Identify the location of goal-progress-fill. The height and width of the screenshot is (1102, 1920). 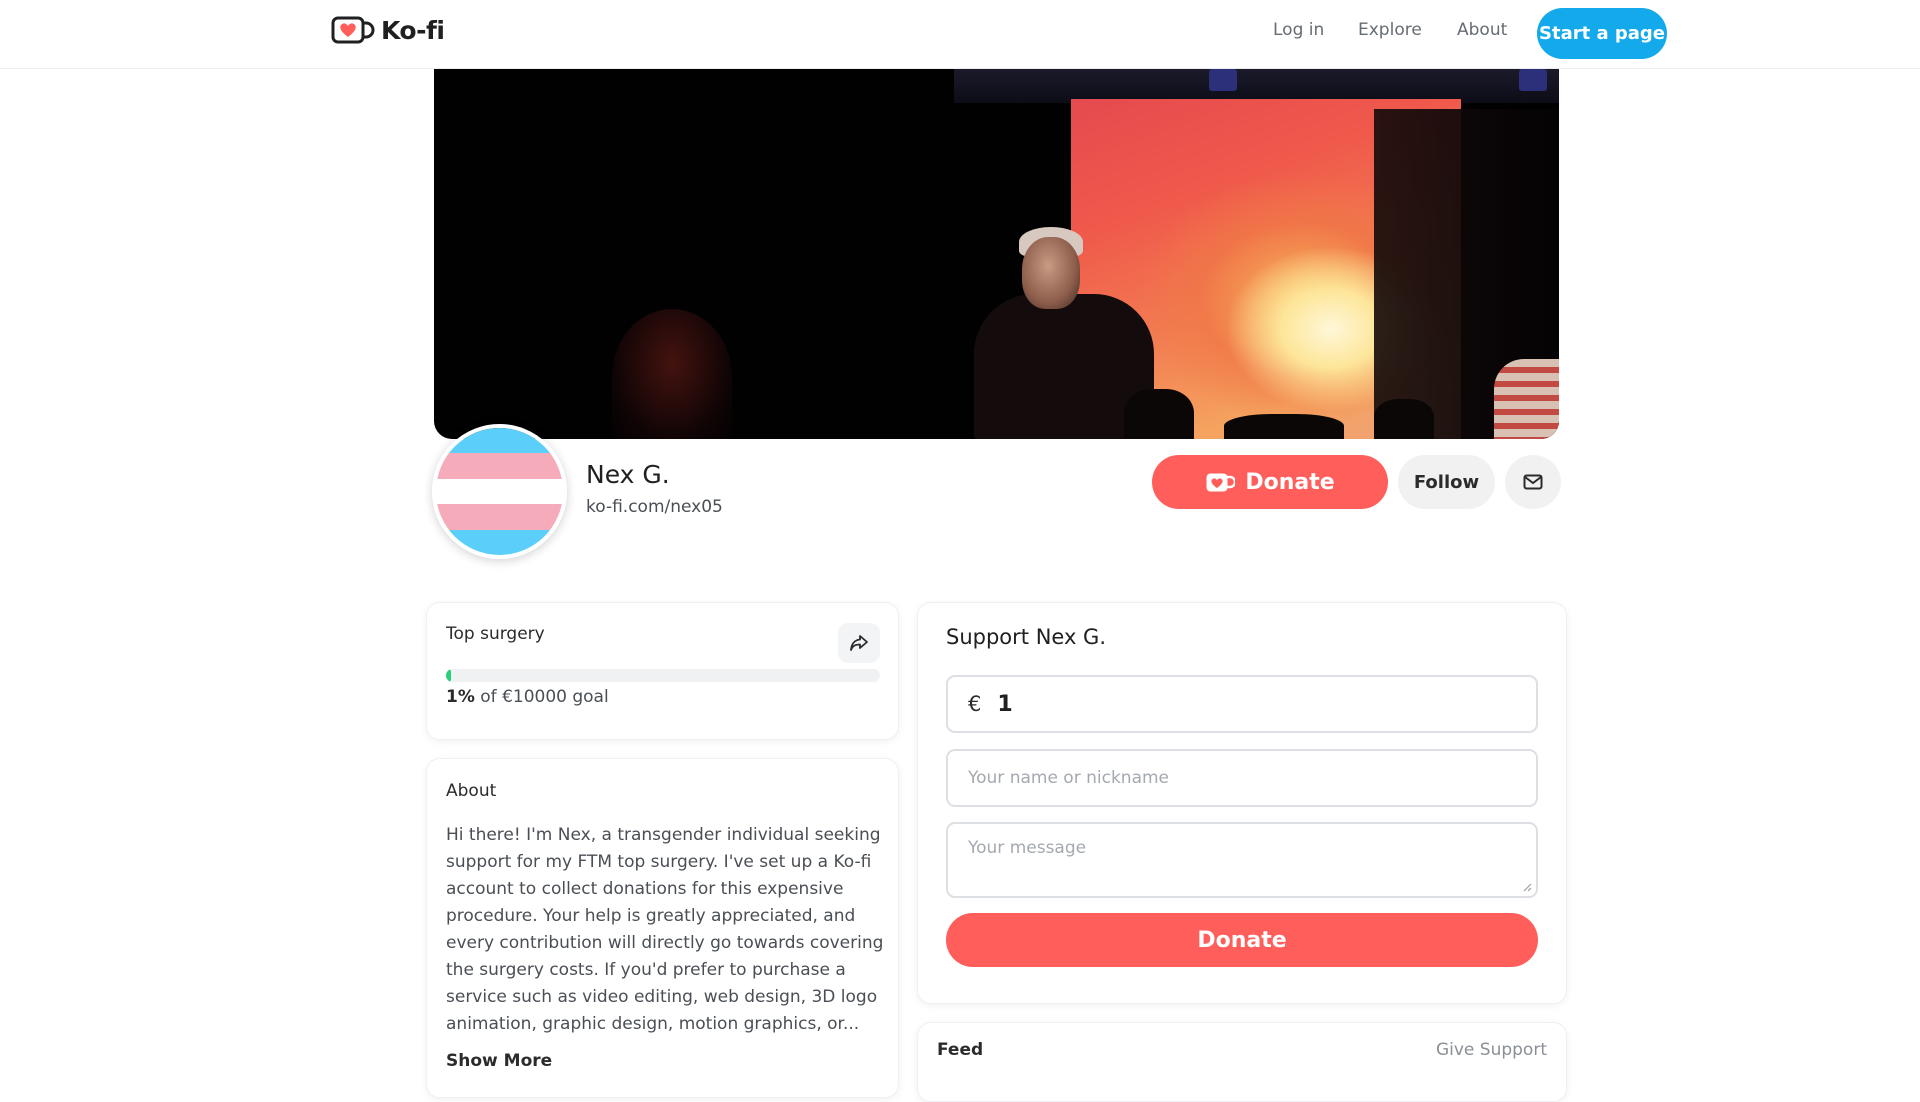
(449, 675).